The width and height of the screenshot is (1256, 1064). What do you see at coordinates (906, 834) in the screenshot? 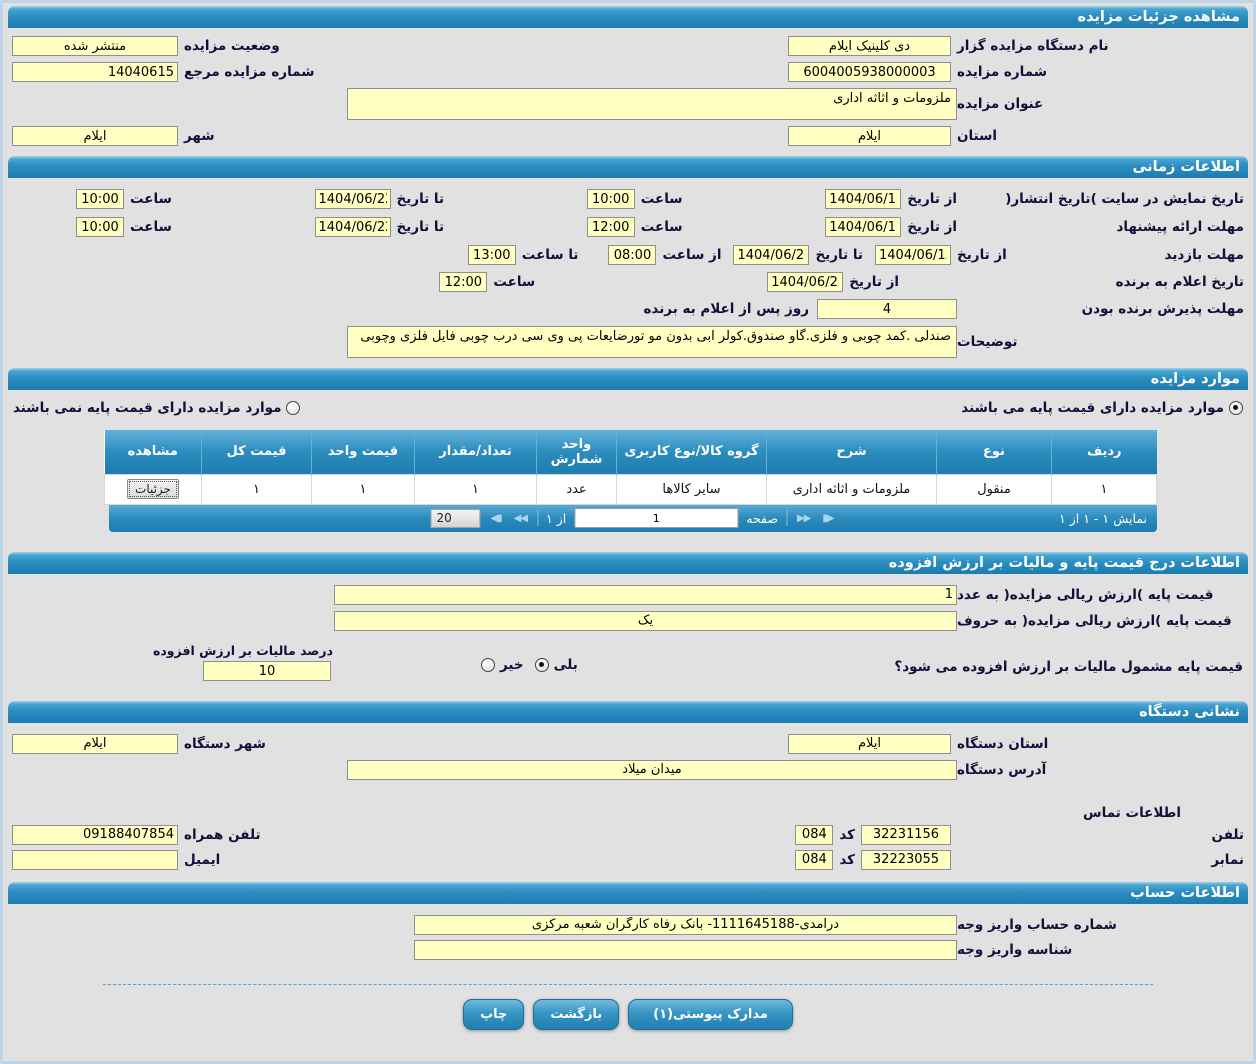
I see `phone-input` at bounding box center [906, 834].